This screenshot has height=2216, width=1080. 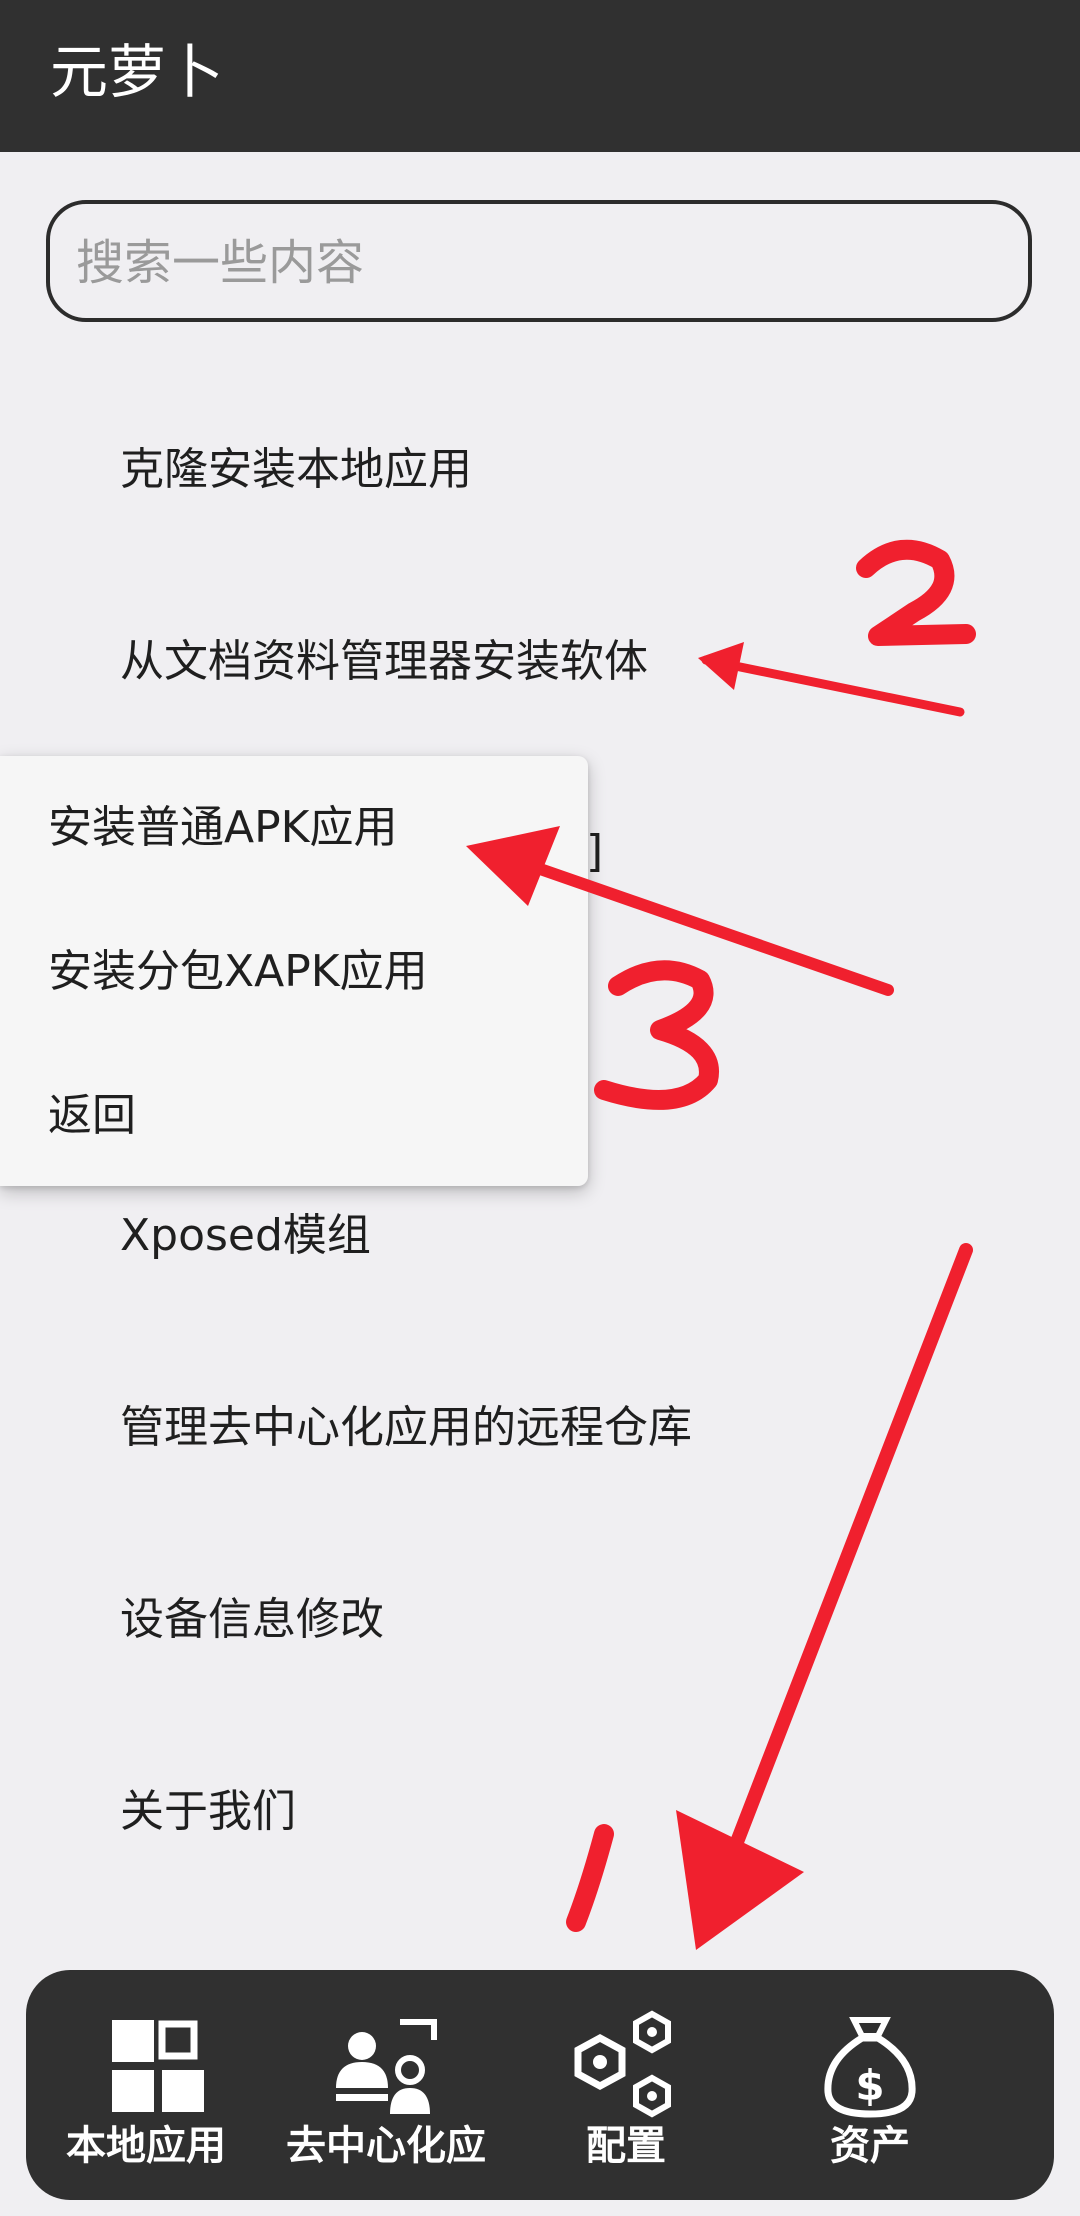 I want to click on menu-item-clone-install: 克隆安装本地应用, so click(x=296, y=470).